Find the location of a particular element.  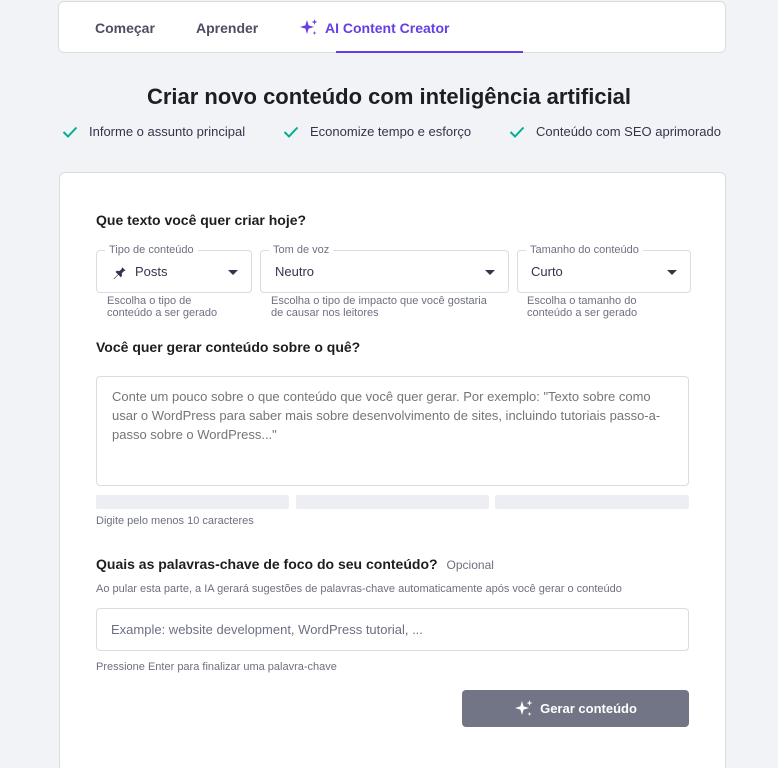

generate-button-label: Gerar conteúdo is located at coordinates (588, 708).